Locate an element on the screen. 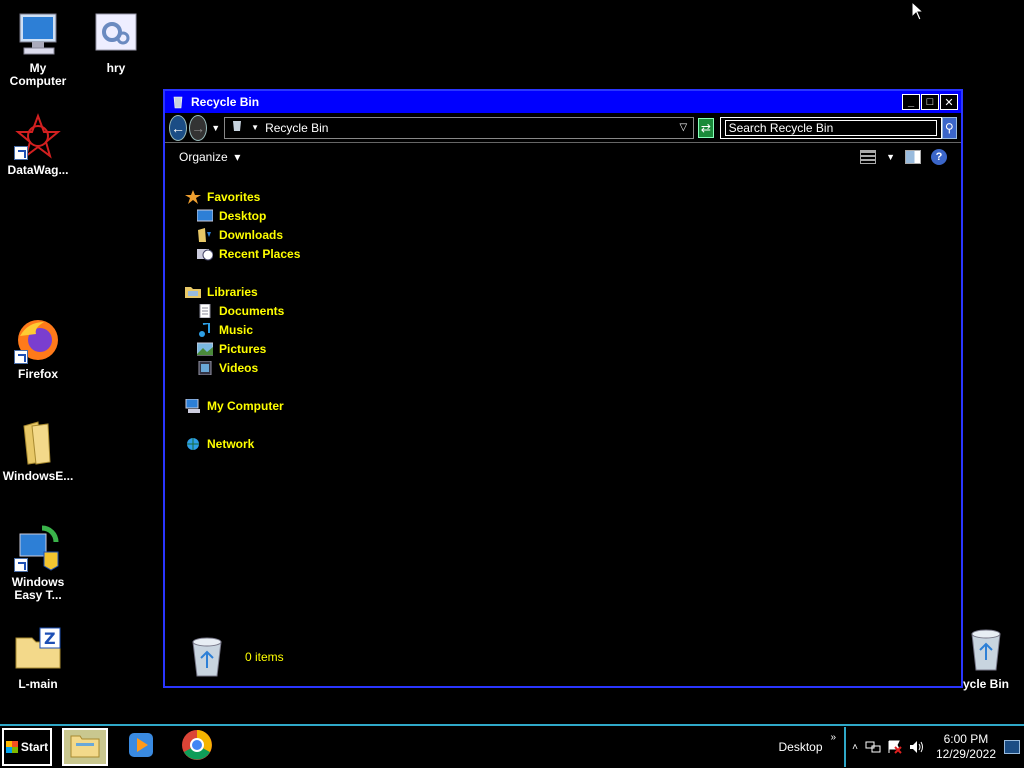  forward-button: → is located at coordinates (198, 127).